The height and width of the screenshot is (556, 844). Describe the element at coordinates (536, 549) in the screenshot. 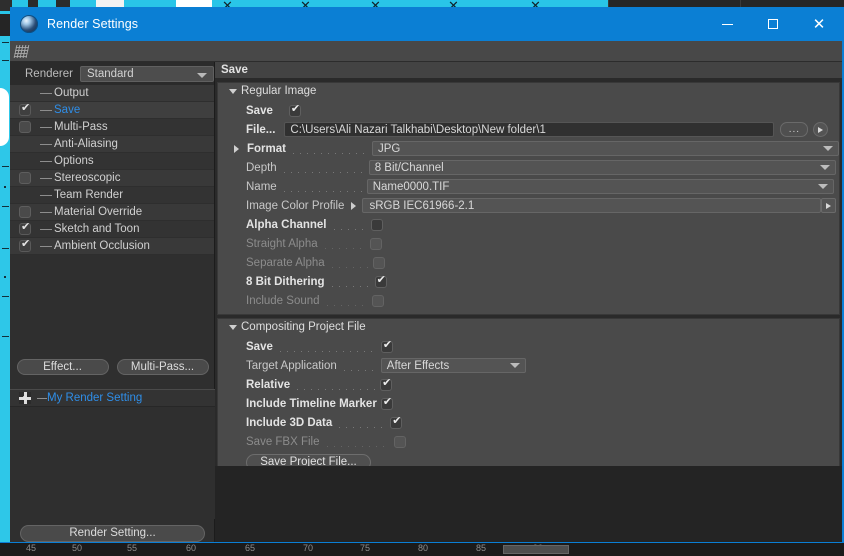

I see `timeline-scrubber` at that location.